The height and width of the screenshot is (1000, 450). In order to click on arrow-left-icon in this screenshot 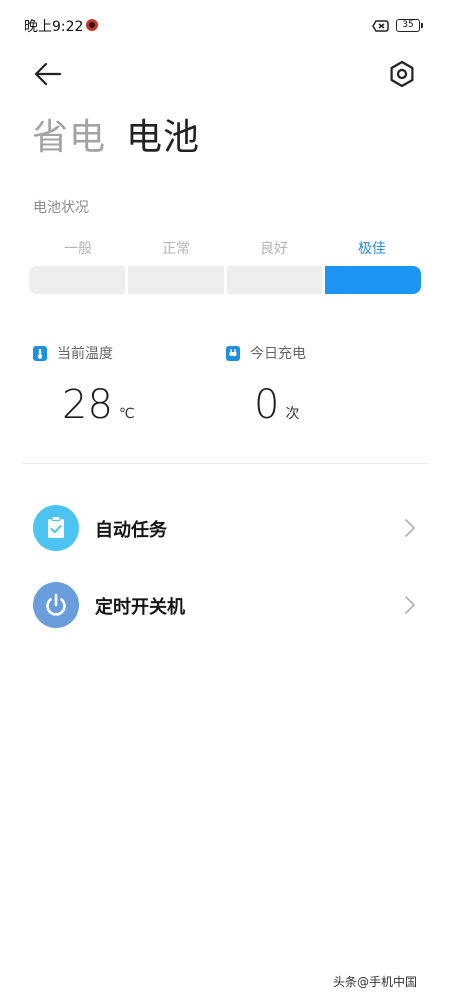, I will do `click(48, 74)`.